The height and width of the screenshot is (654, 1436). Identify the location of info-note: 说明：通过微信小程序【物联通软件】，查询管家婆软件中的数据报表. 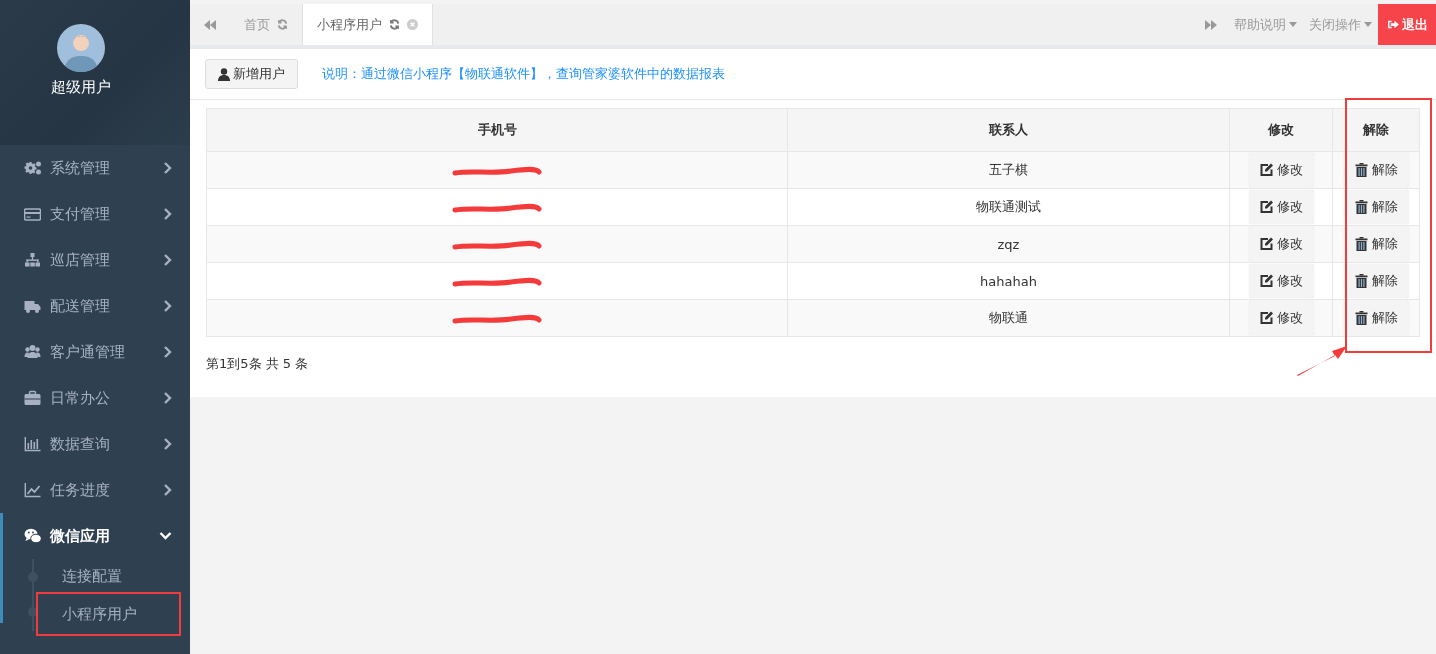
(523, 74).